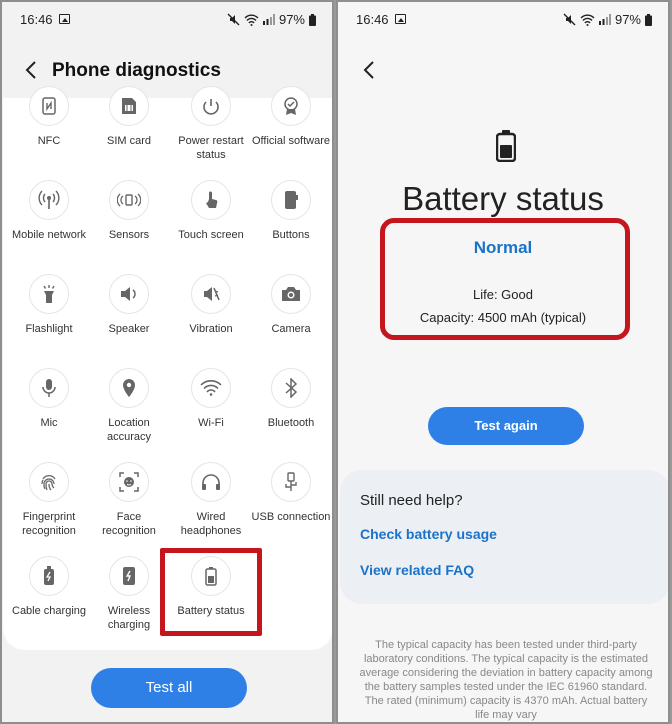 The image size is (672, 724). Describe the element at coordinates (49, 388) in the screenshot. I see `mic-icon` at that location.